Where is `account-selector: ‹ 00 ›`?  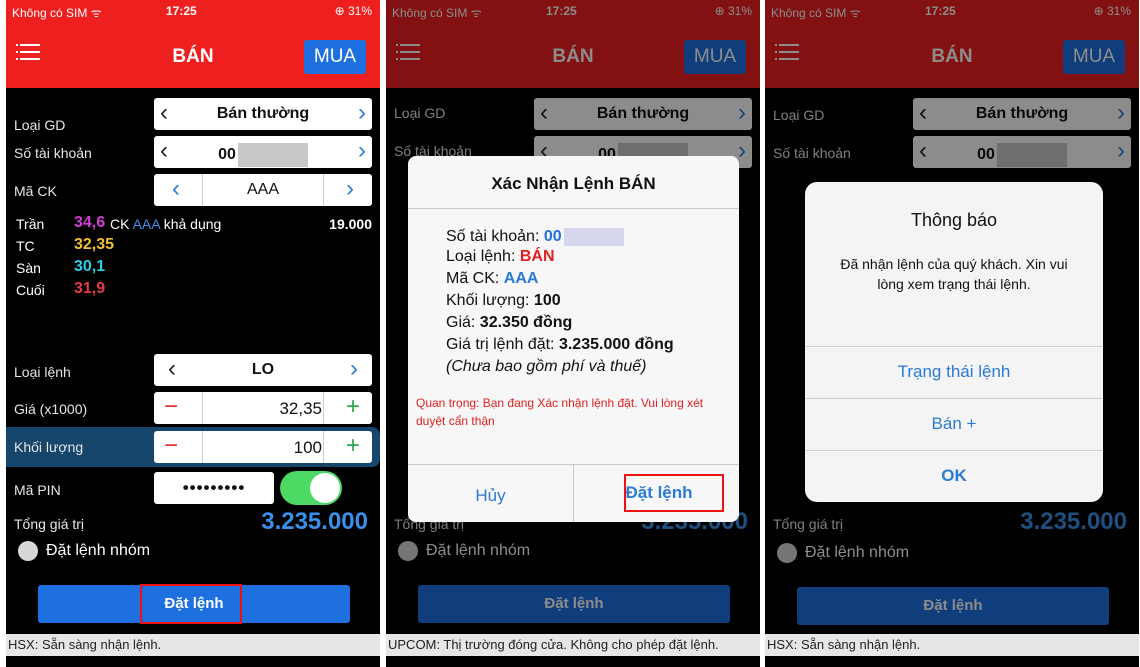 account-selector: ‹ 00 › is located at coordinates (263, 152).